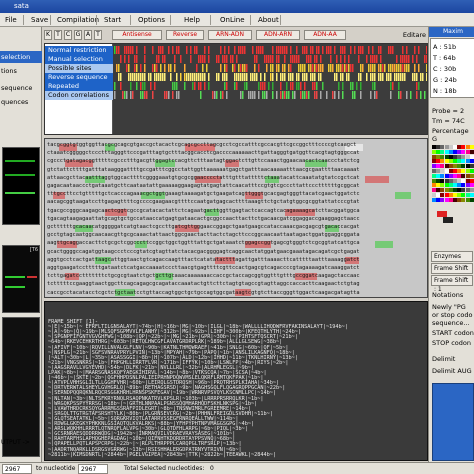 The image size is (474, 474). Describe the element at coordinates (452, 272) in the screenshot. I see `frame-shift-select: Frame Shift :` at that location.